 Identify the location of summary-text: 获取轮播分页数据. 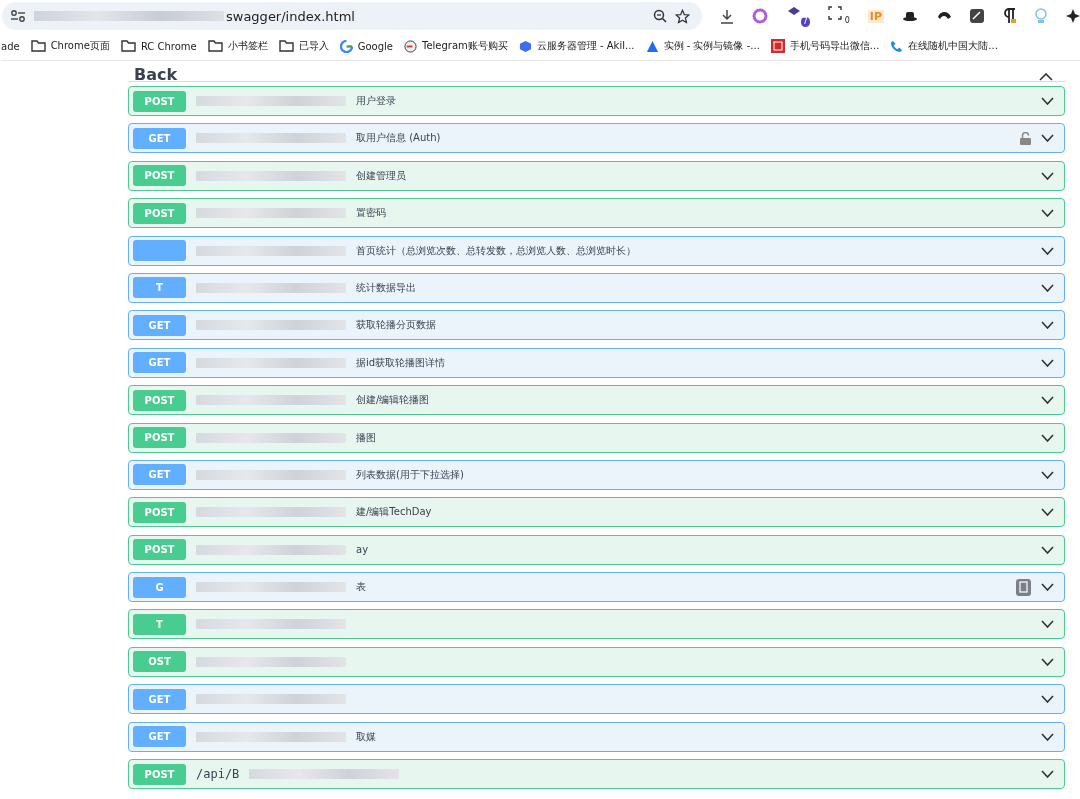
(396, 325).